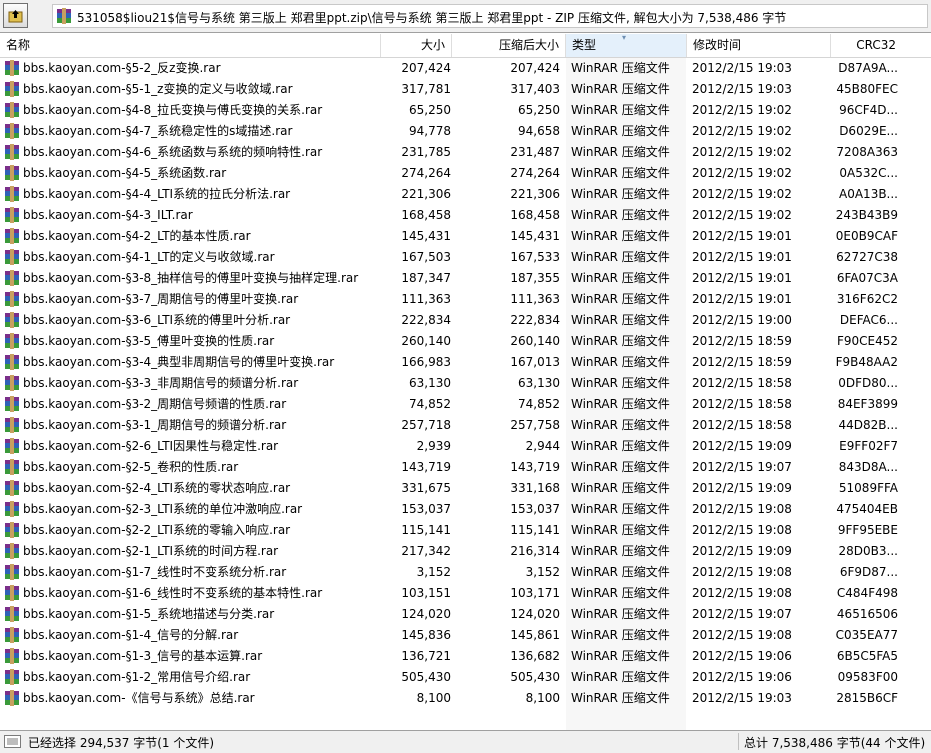 The width and height of the screenshot is (931, 753). Describe the element at coordinates (881, 45) in the screenshot. I see `column-header-crc: CRC32` at that location.